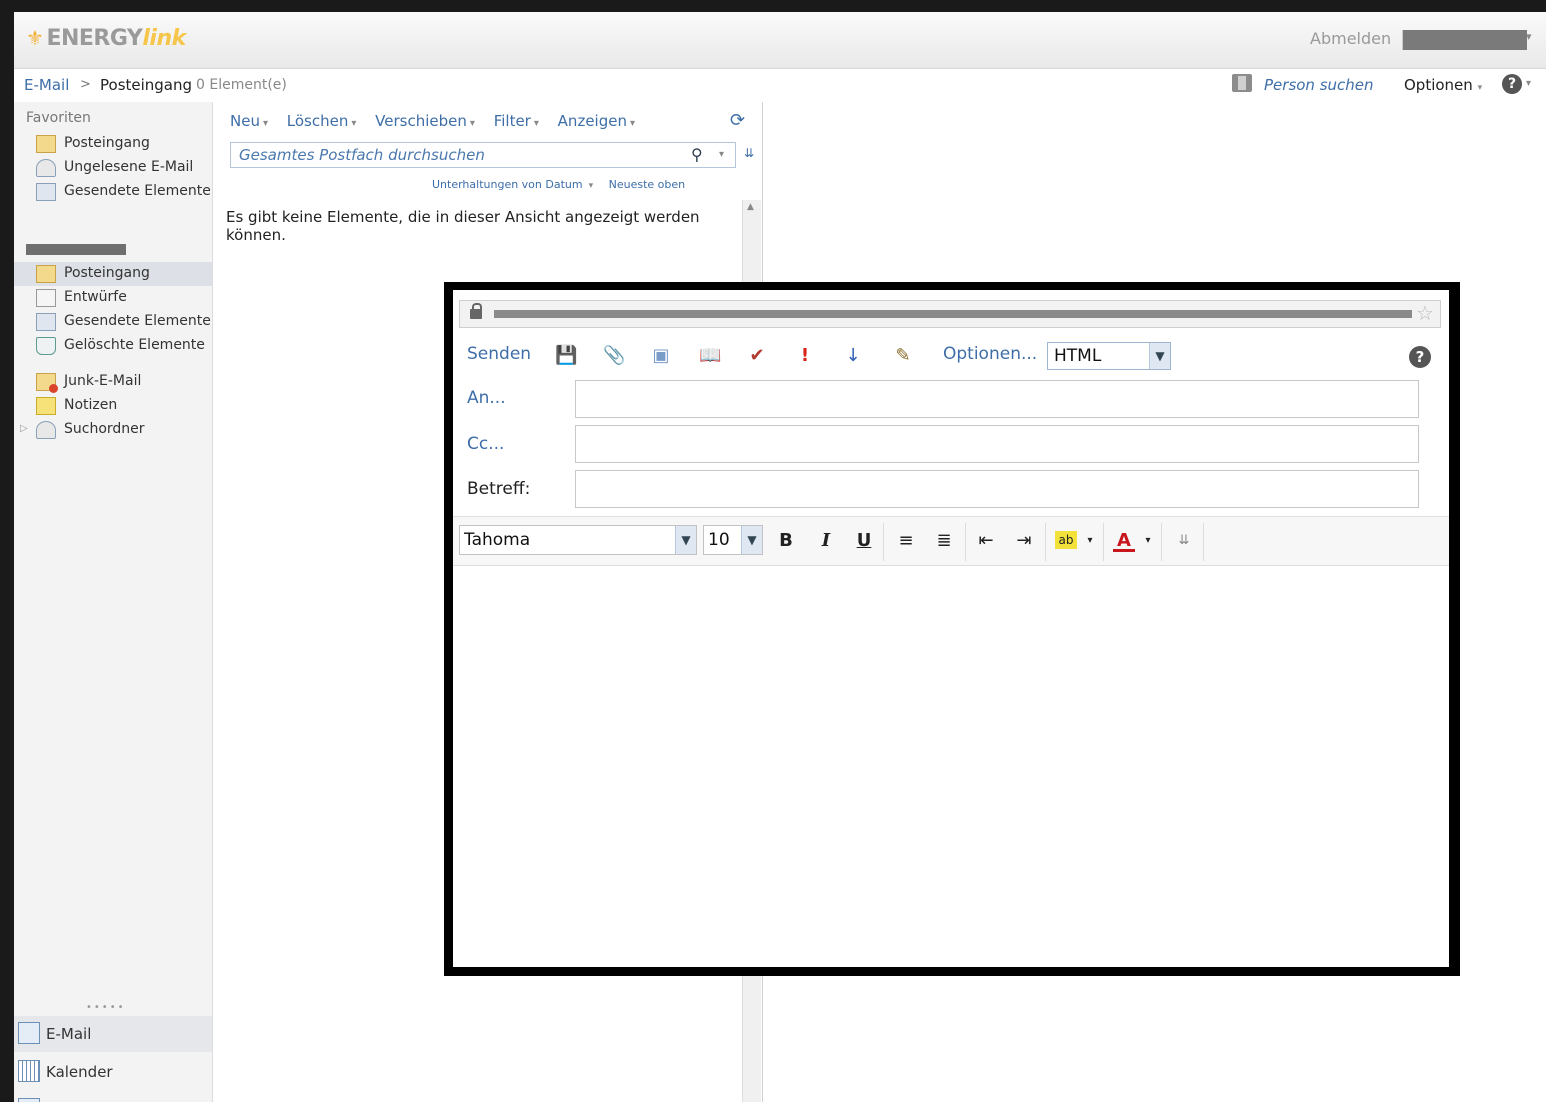  I want to click on search-input: Gesamtes Postfach durchsuchen, so click(362, 155).